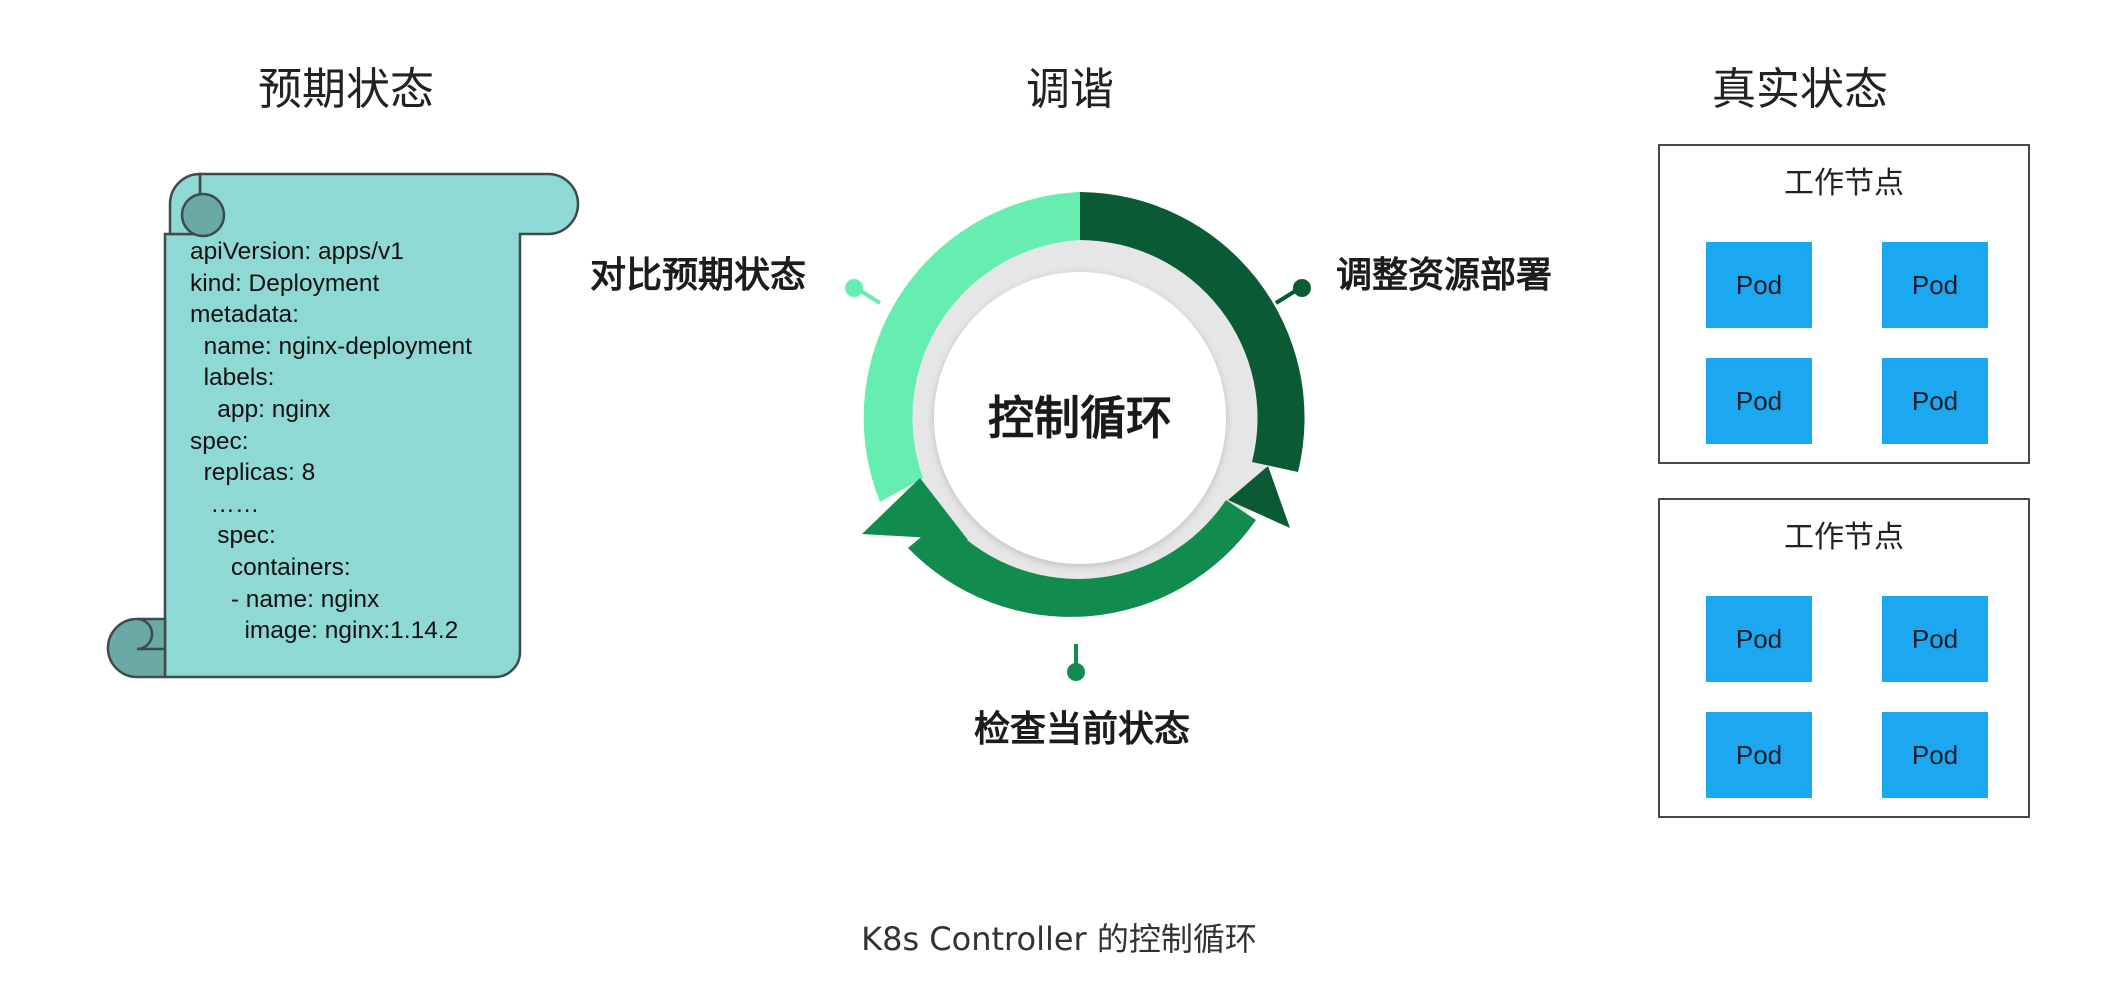  Describe the element at coordinates (854, 288) in the screenshot. I see `compare-pin` at that location.